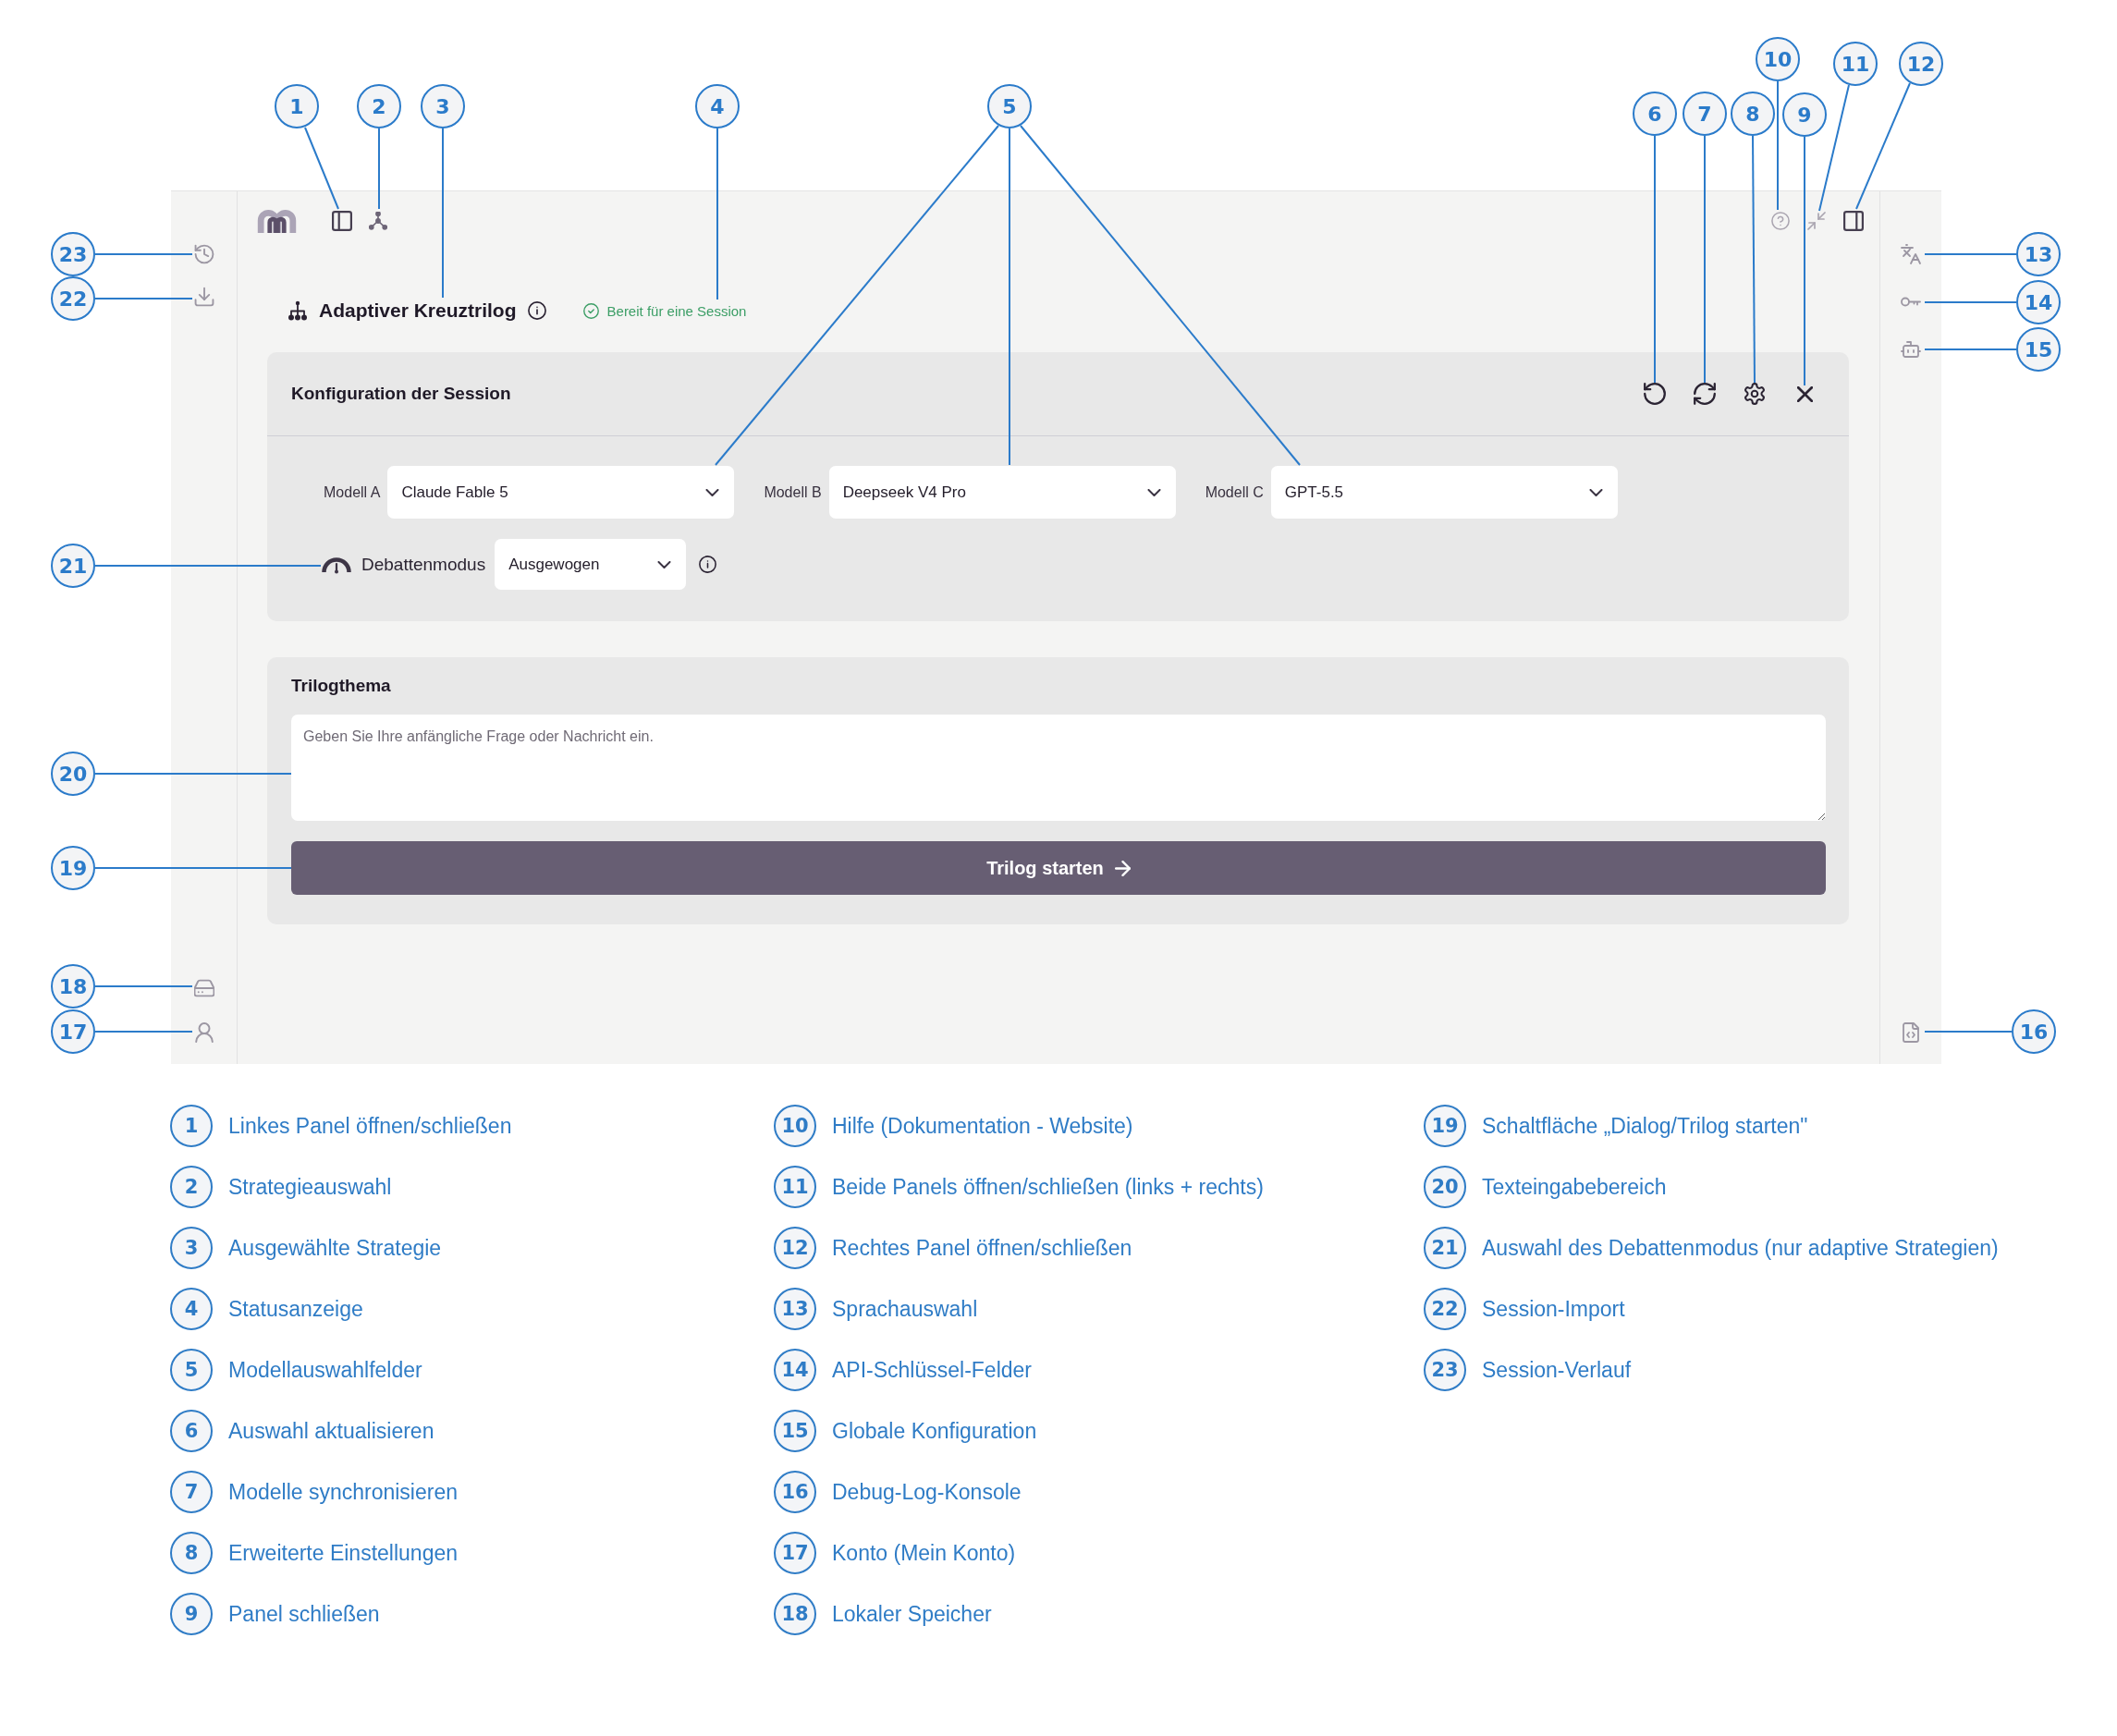  I want to click on callout-number: 8, so click(1753, 114).